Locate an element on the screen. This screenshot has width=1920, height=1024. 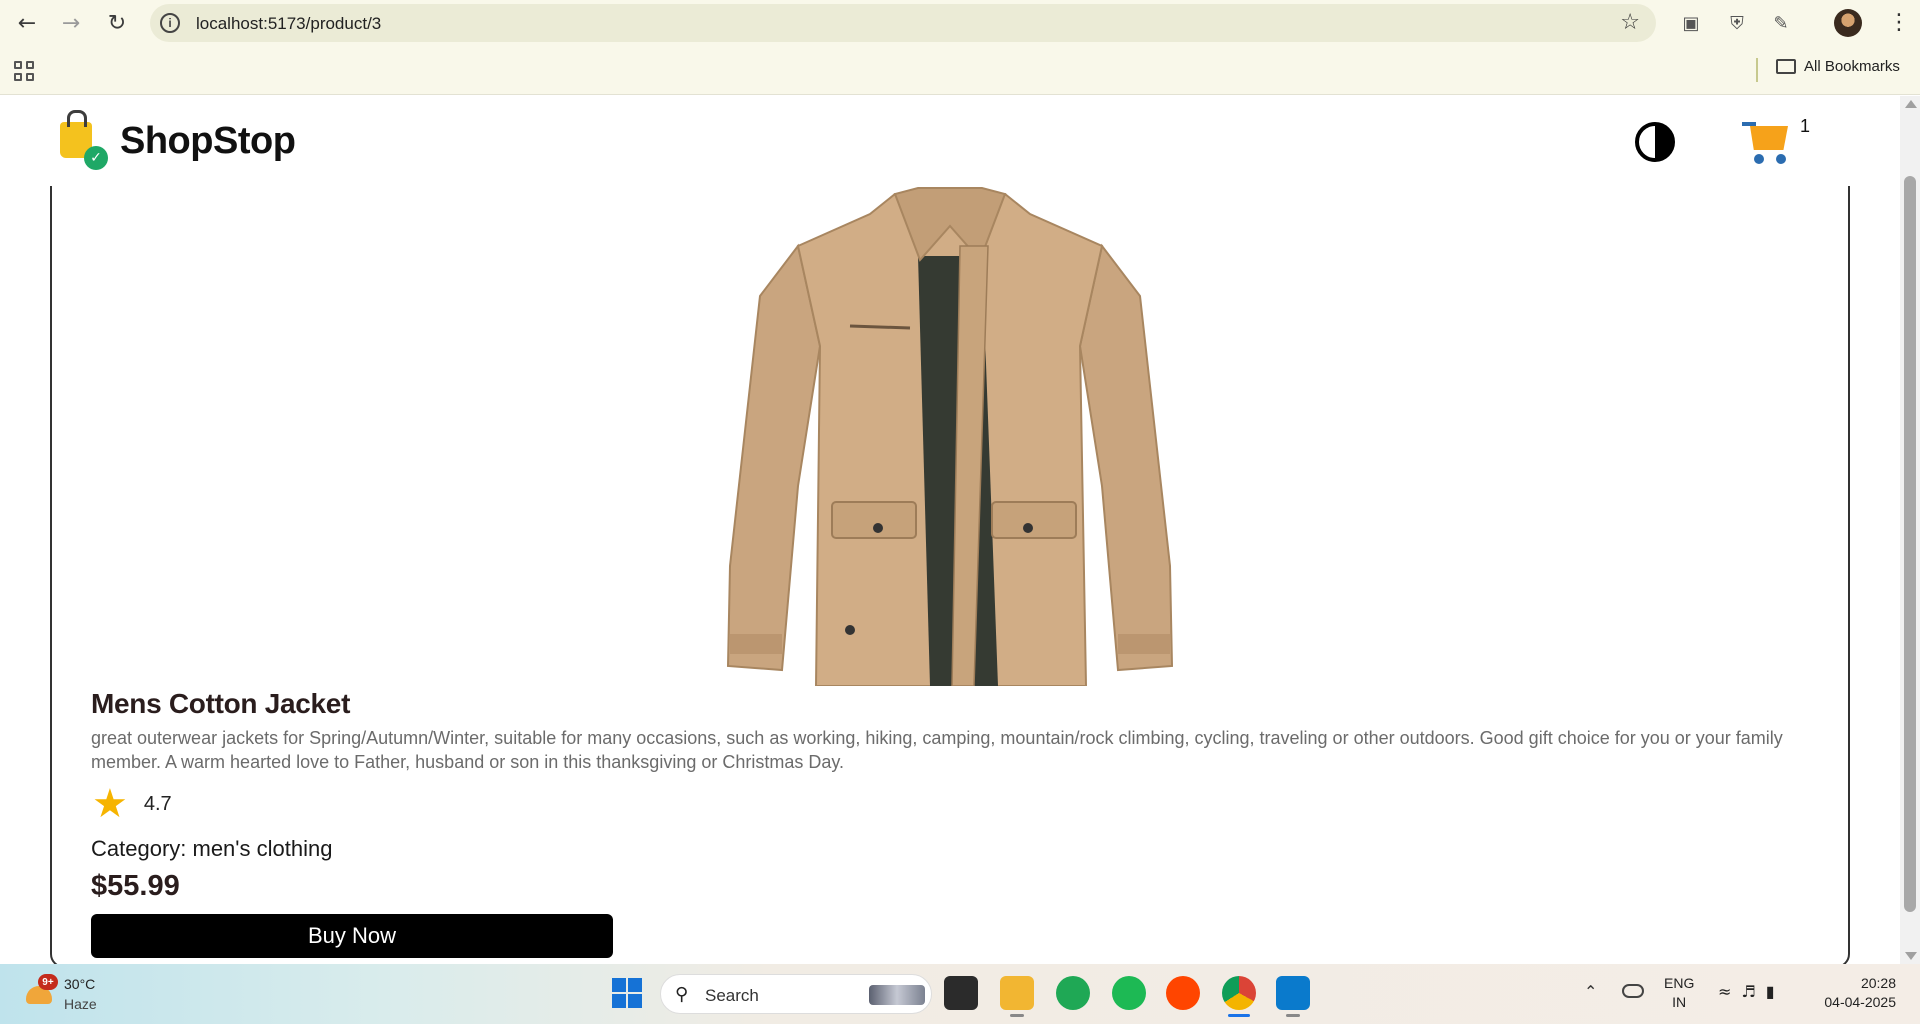
system-clock: 20:28 04-04-2025 is located at coordinates (1854, 993).